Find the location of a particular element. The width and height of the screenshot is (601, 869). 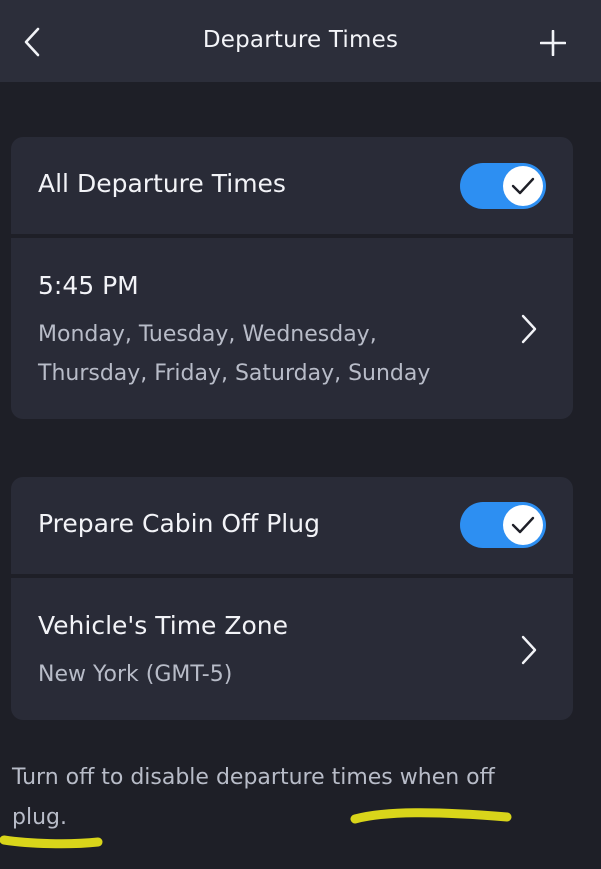

departure-days-line2: Thursday, Friday, Saturday, Sunday is located at coordinates (234, 373).